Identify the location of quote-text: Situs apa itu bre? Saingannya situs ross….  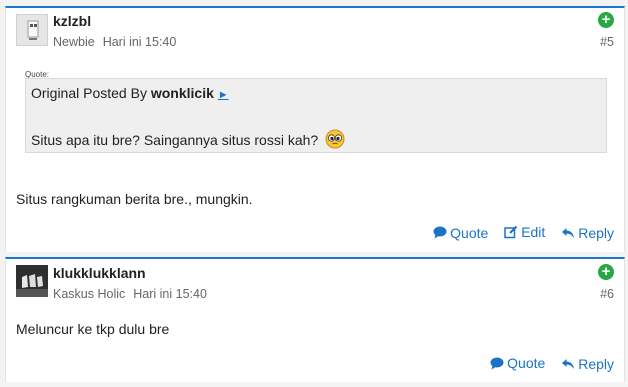
(175, 140).